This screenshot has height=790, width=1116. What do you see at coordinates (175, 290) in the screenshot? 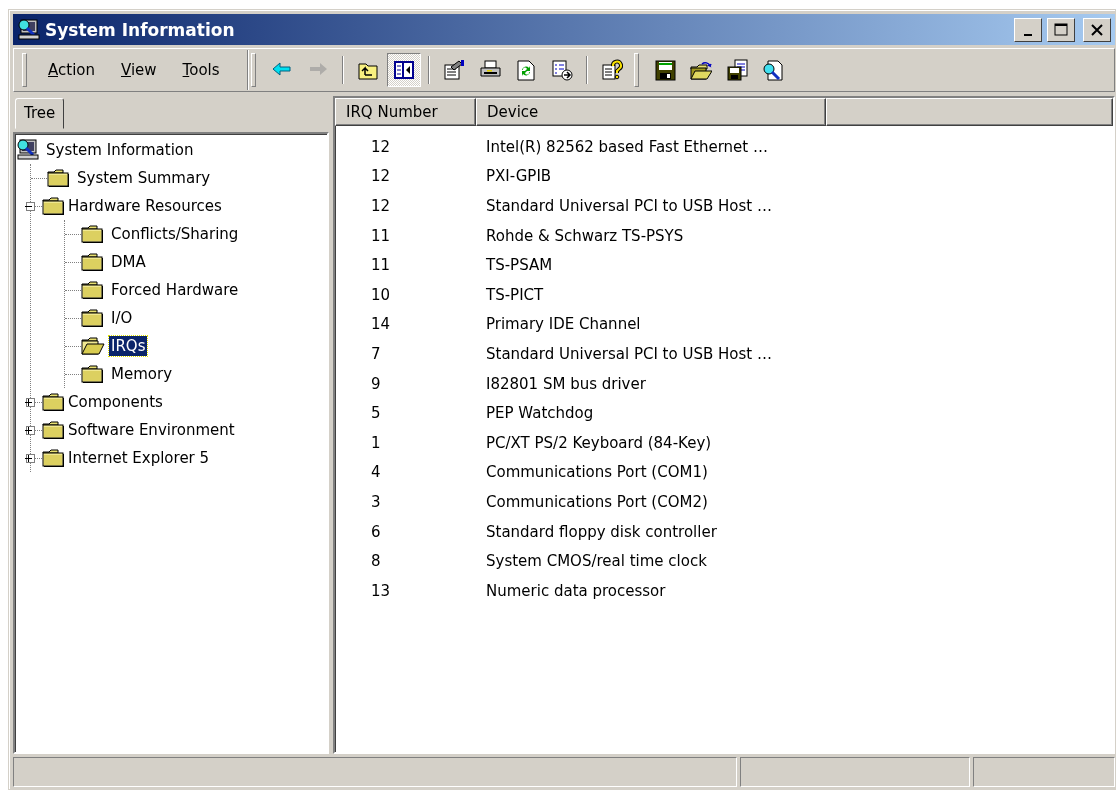
I see `tree-item: Forced Hardware` at bounding box center [175, 290].